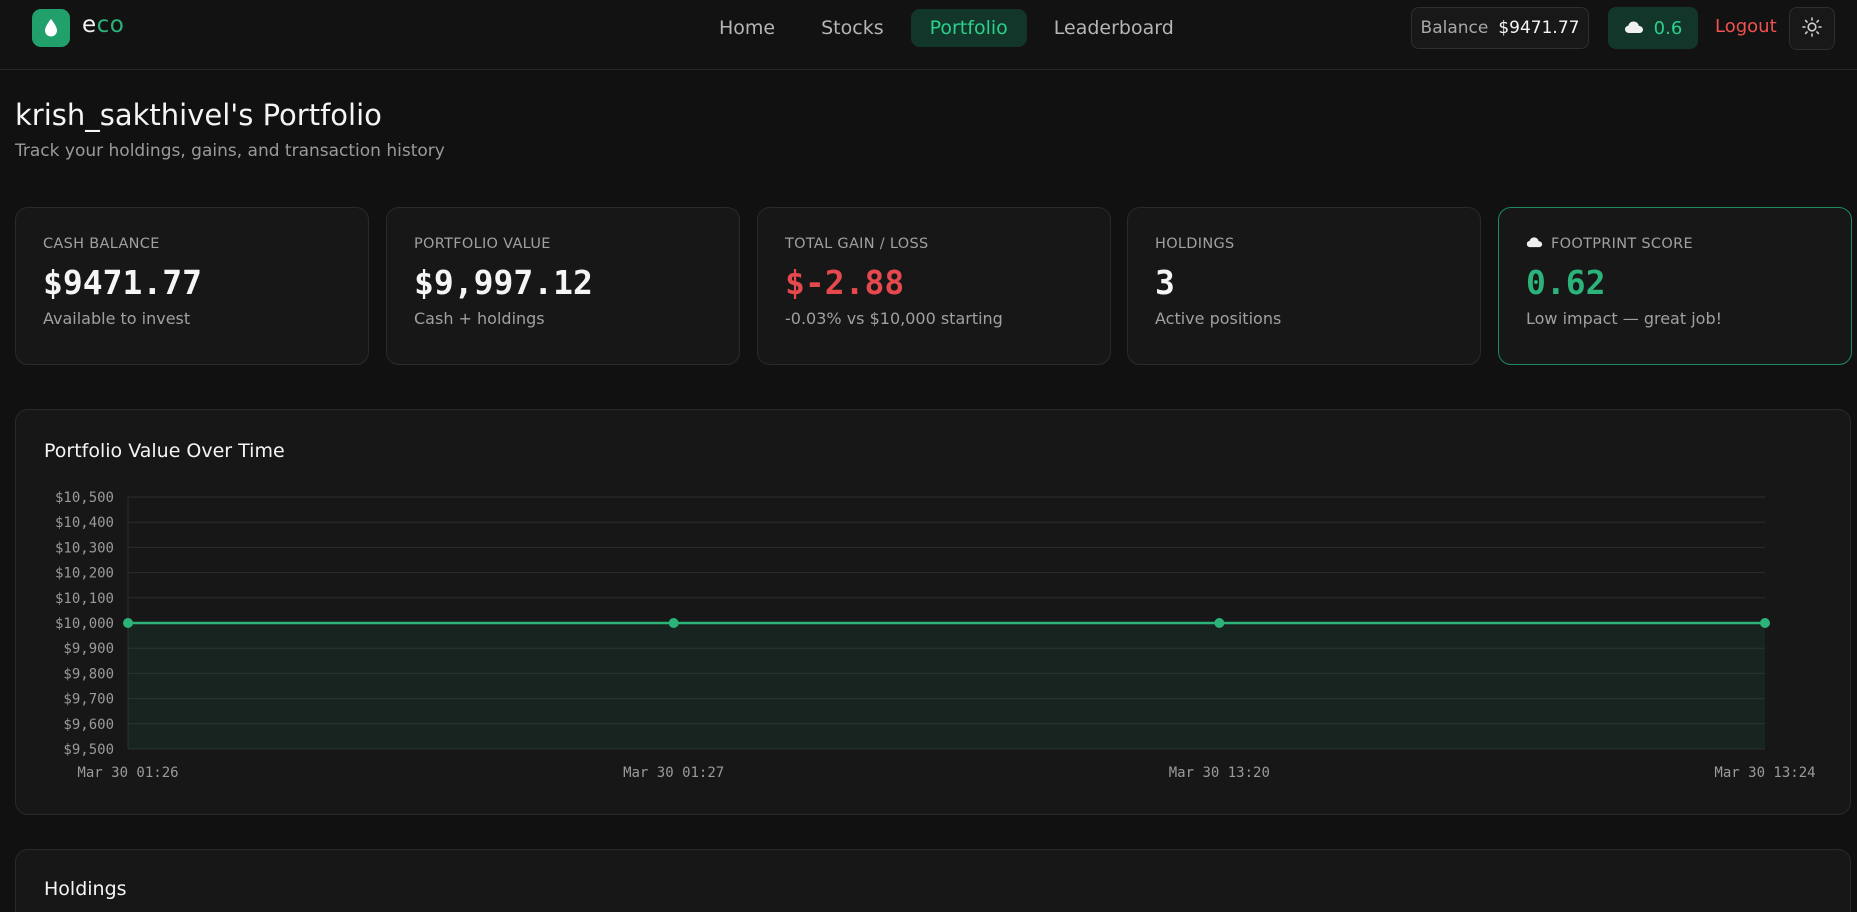 Image resolution: width=1857 pixels, height=912 pixels. What do you see at coordinates (503, 282) in the screenshot?
I see `card-value: $9,997.12` at bounding box center [503, 282].